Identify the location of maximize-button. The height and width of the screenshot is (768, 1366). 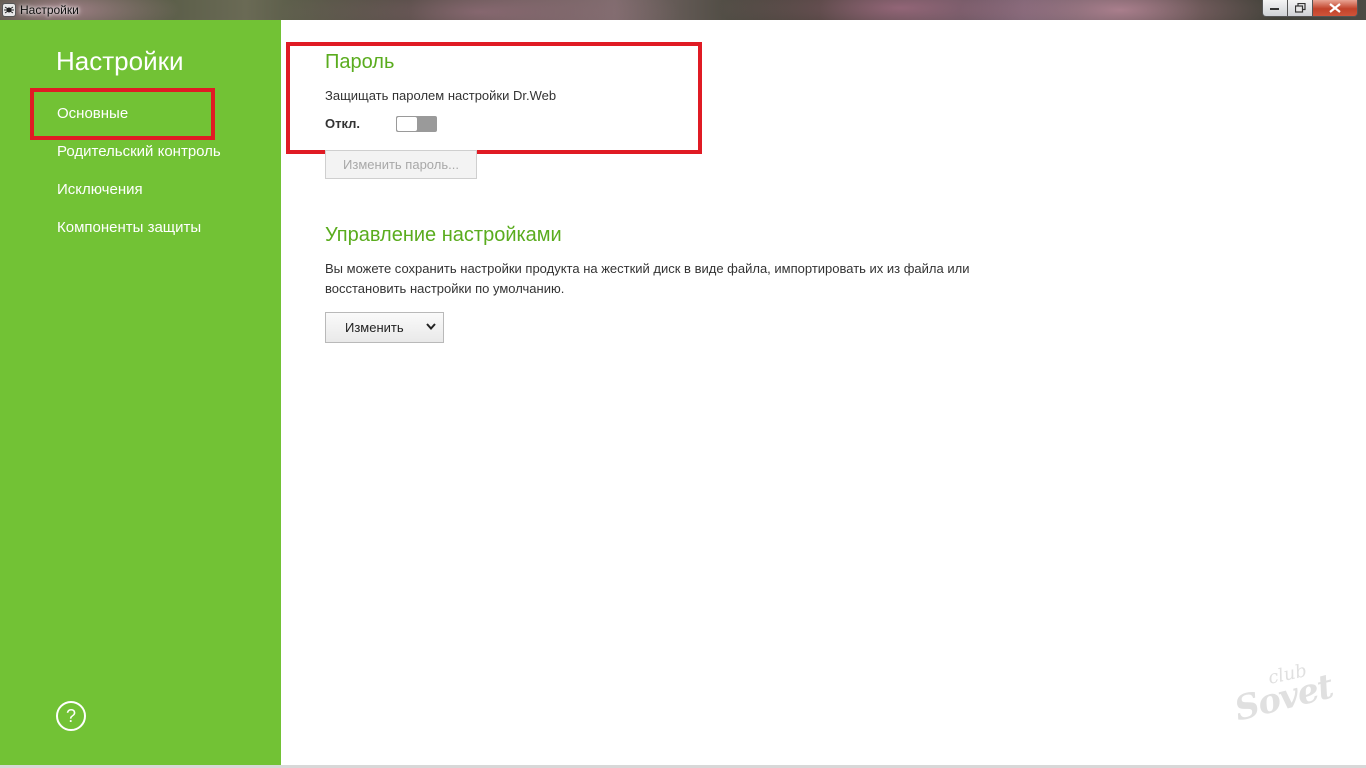
(1300, 8).